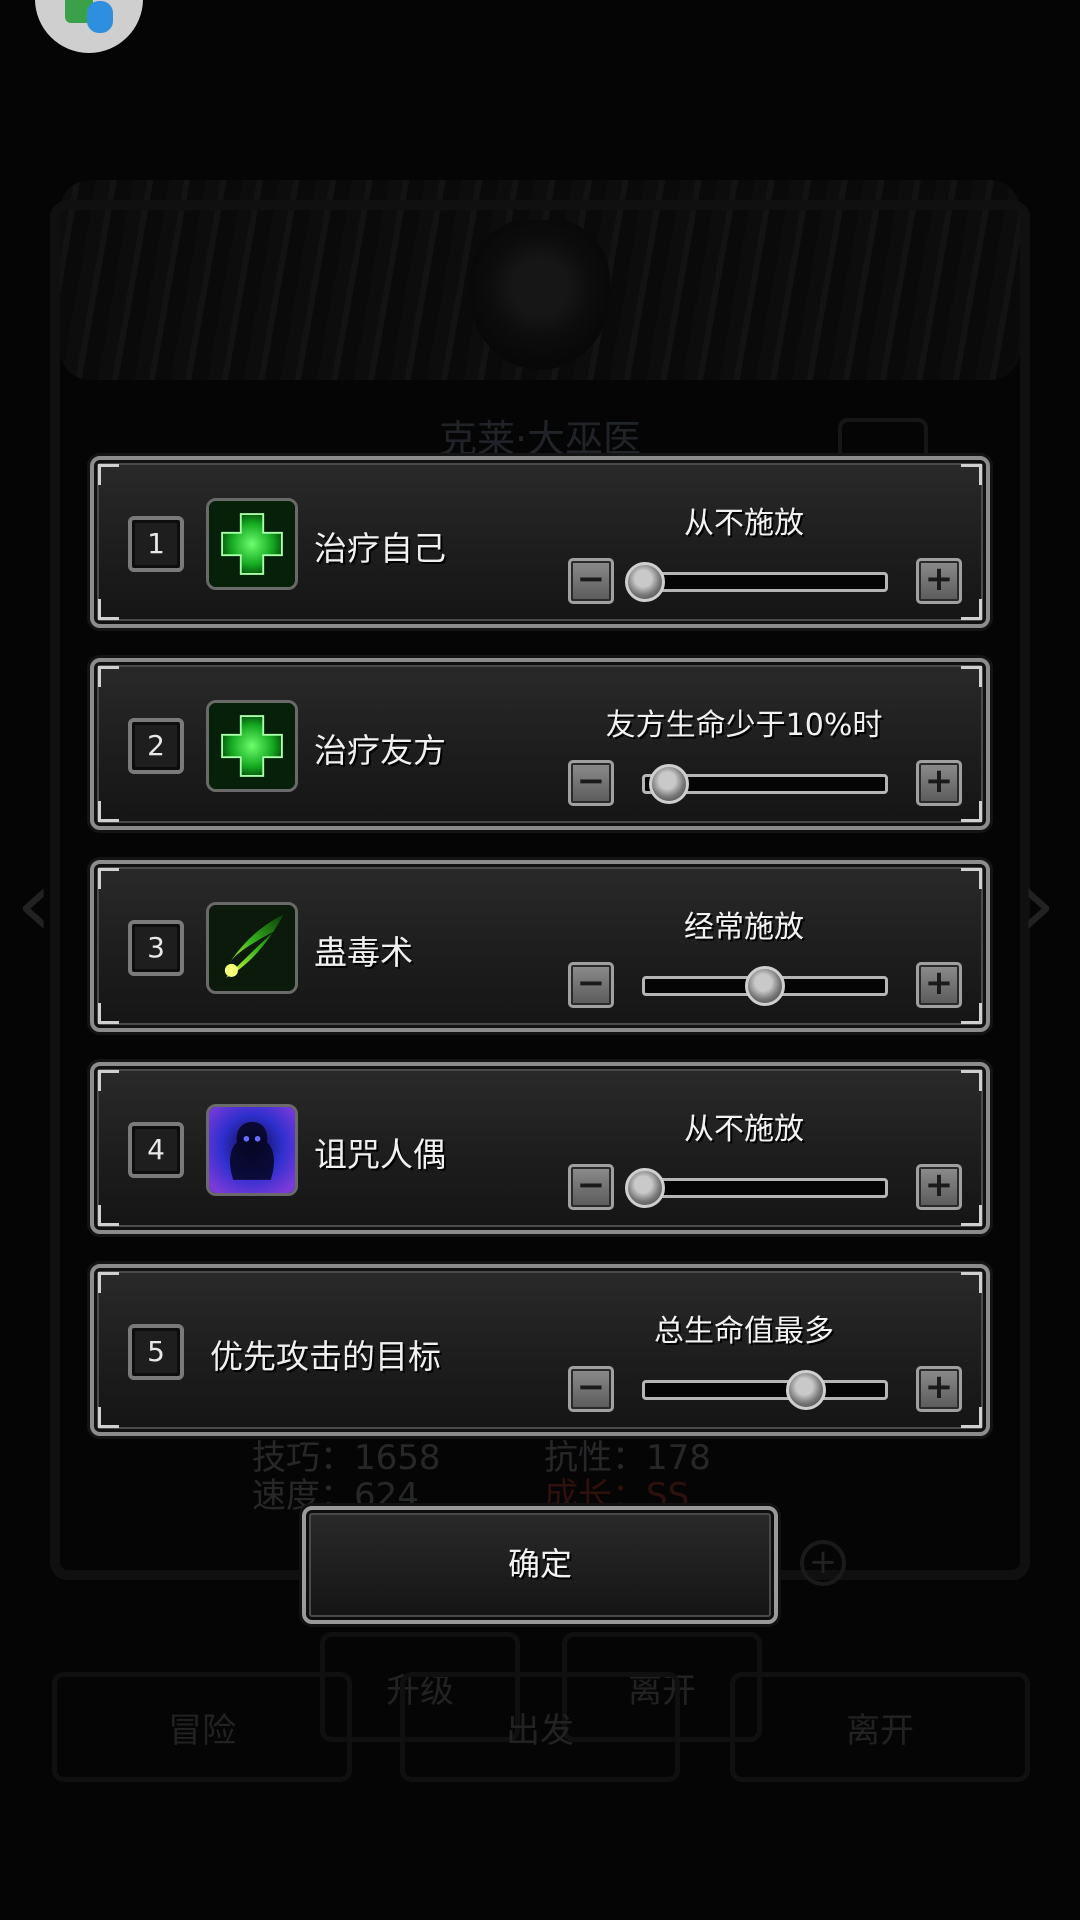 The height and width of the screenshot is (1920, 1080). What do you see at coordinates (823, 1563) in the screenshot?
I see `add-icon: +` at bounding box center [823, 1563].